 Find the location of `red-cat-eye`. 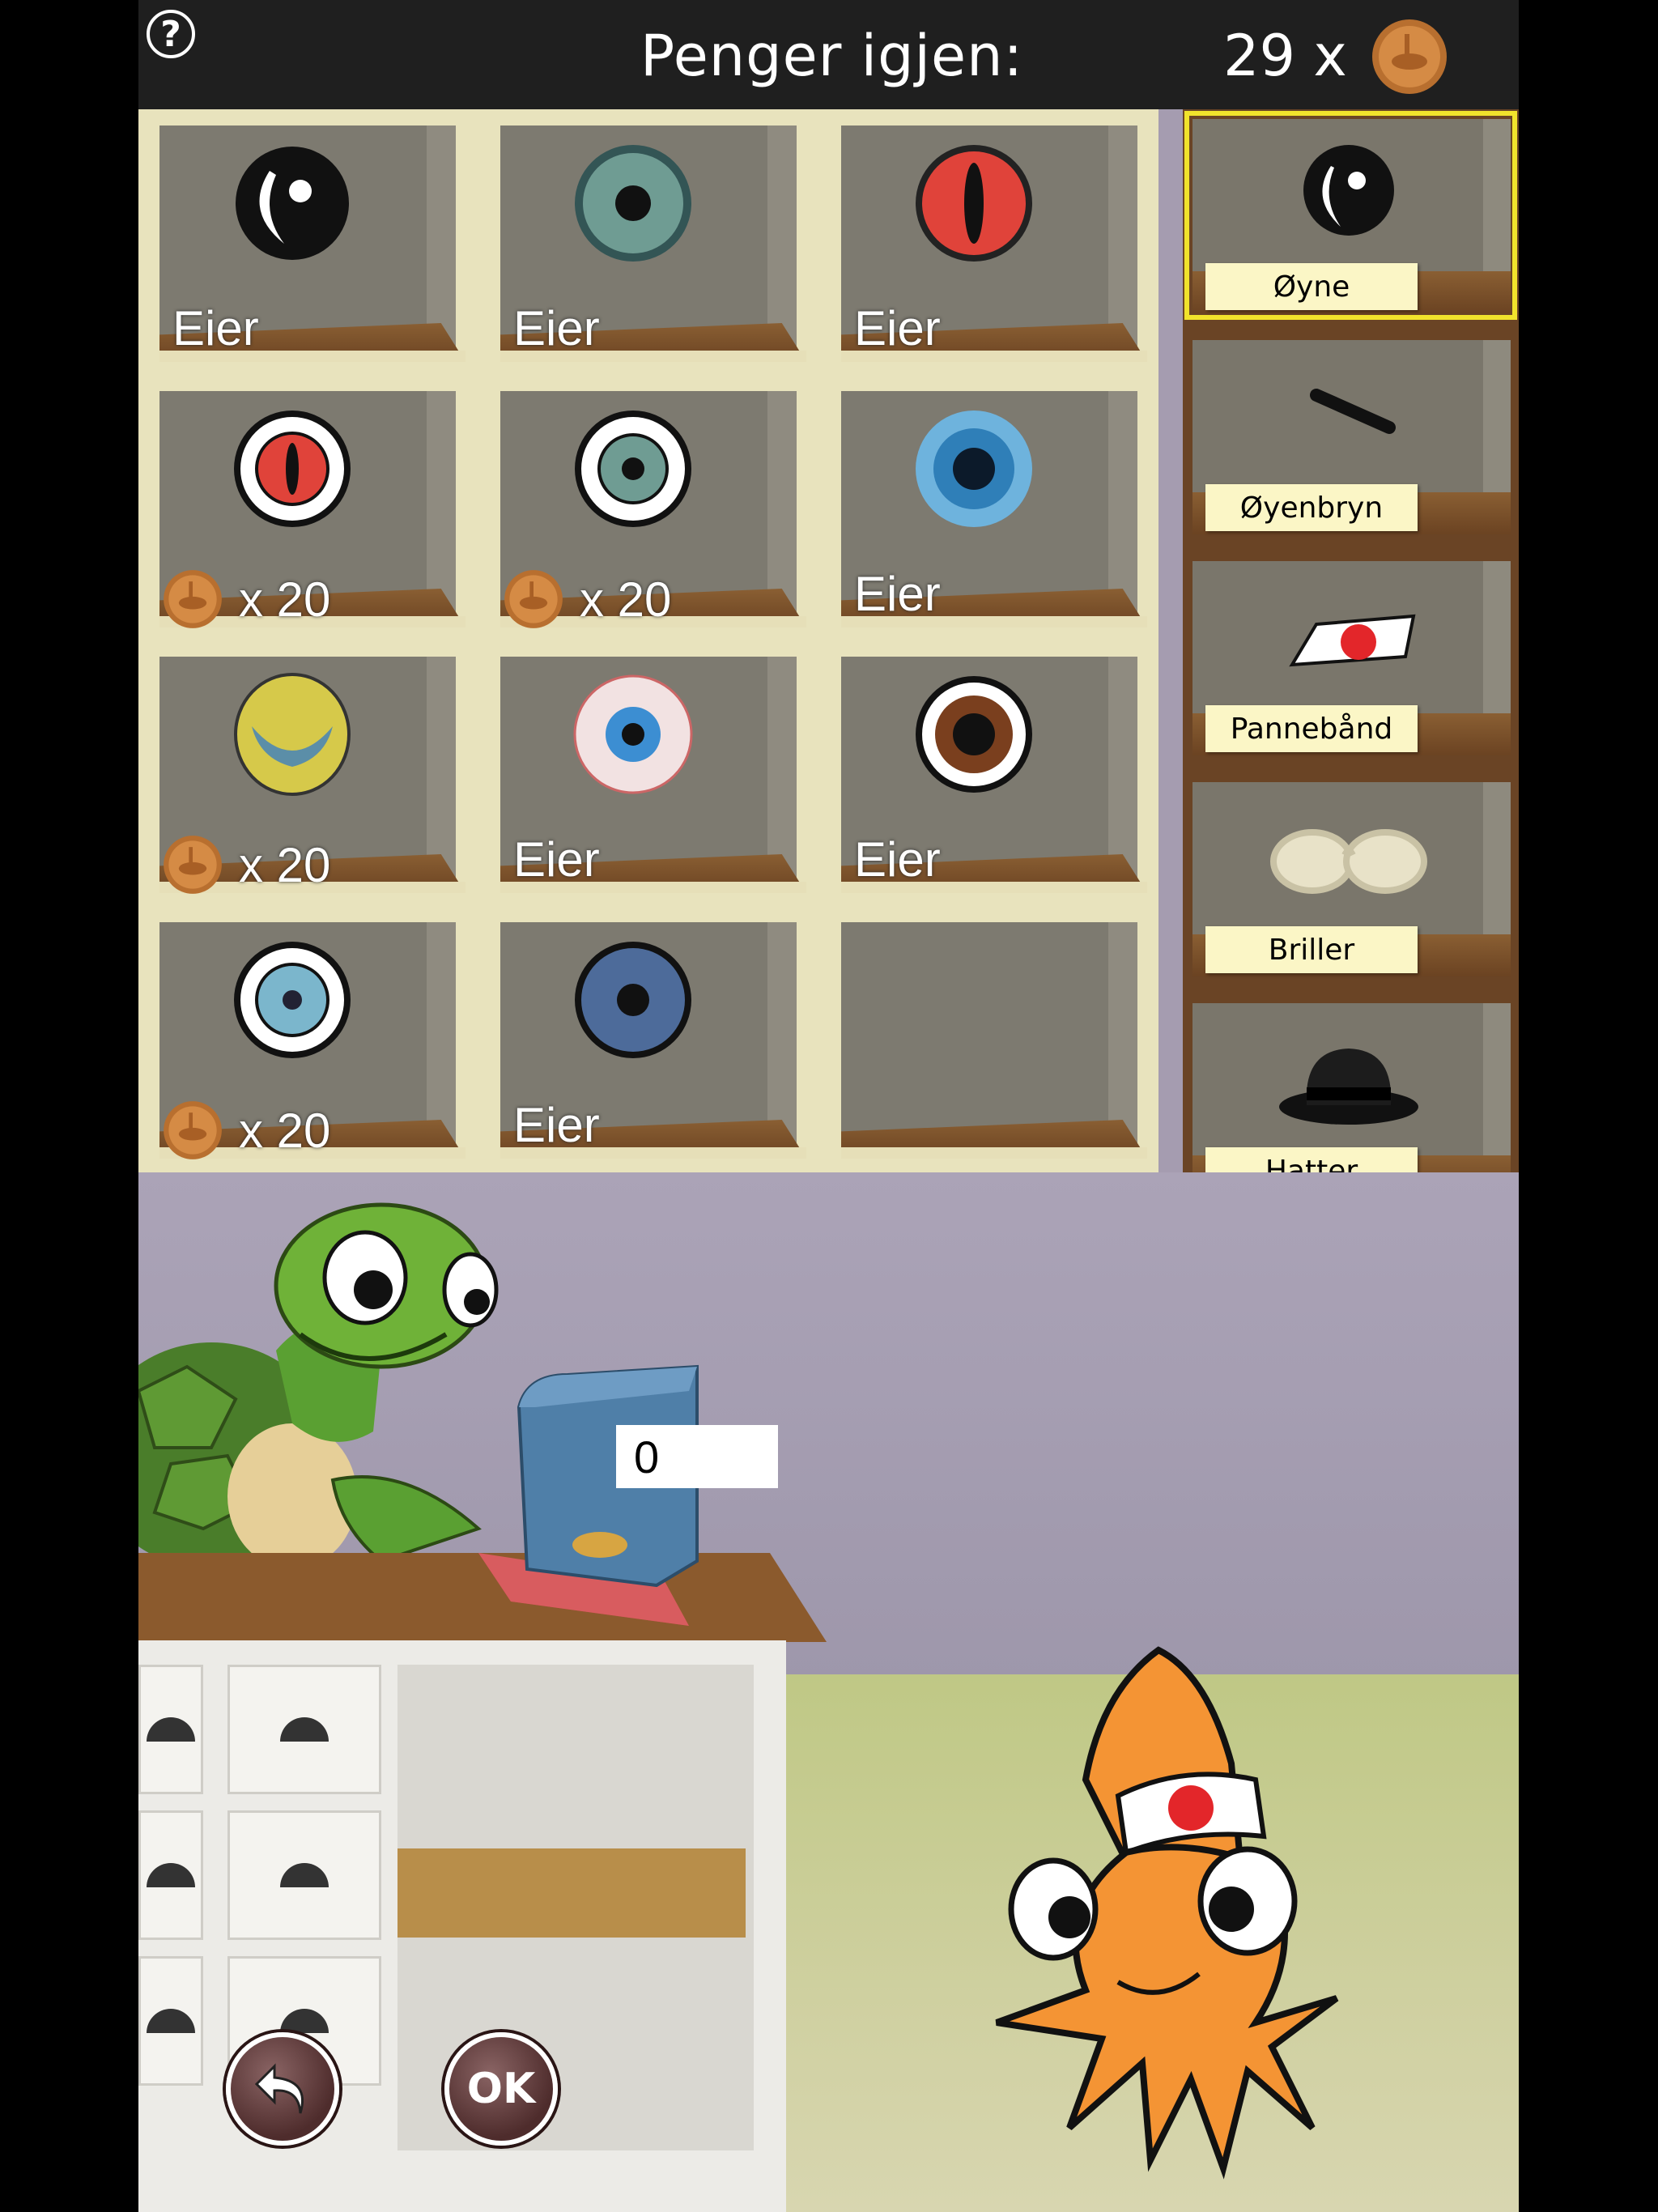

red-cat-eye is located at coordinates (974, 203).